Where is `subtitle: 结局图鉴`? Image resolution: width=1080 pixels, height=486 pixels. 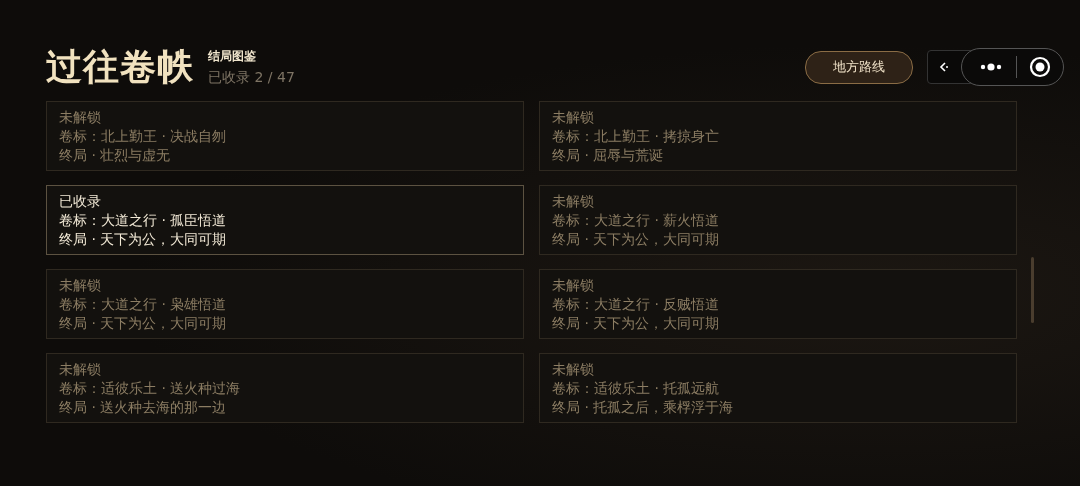 subtitle: 结局图鉴 is located at coordinates (232, 56).